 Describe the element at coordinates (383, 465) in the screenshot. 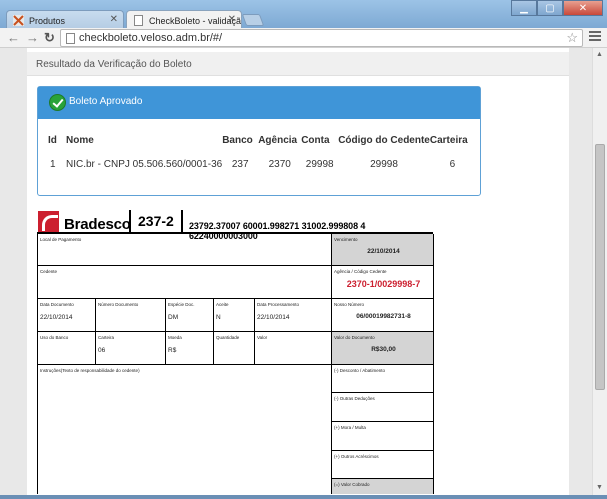

I see `outros-acrescimos-cell: (+) Outros Acréscimos` at that location.